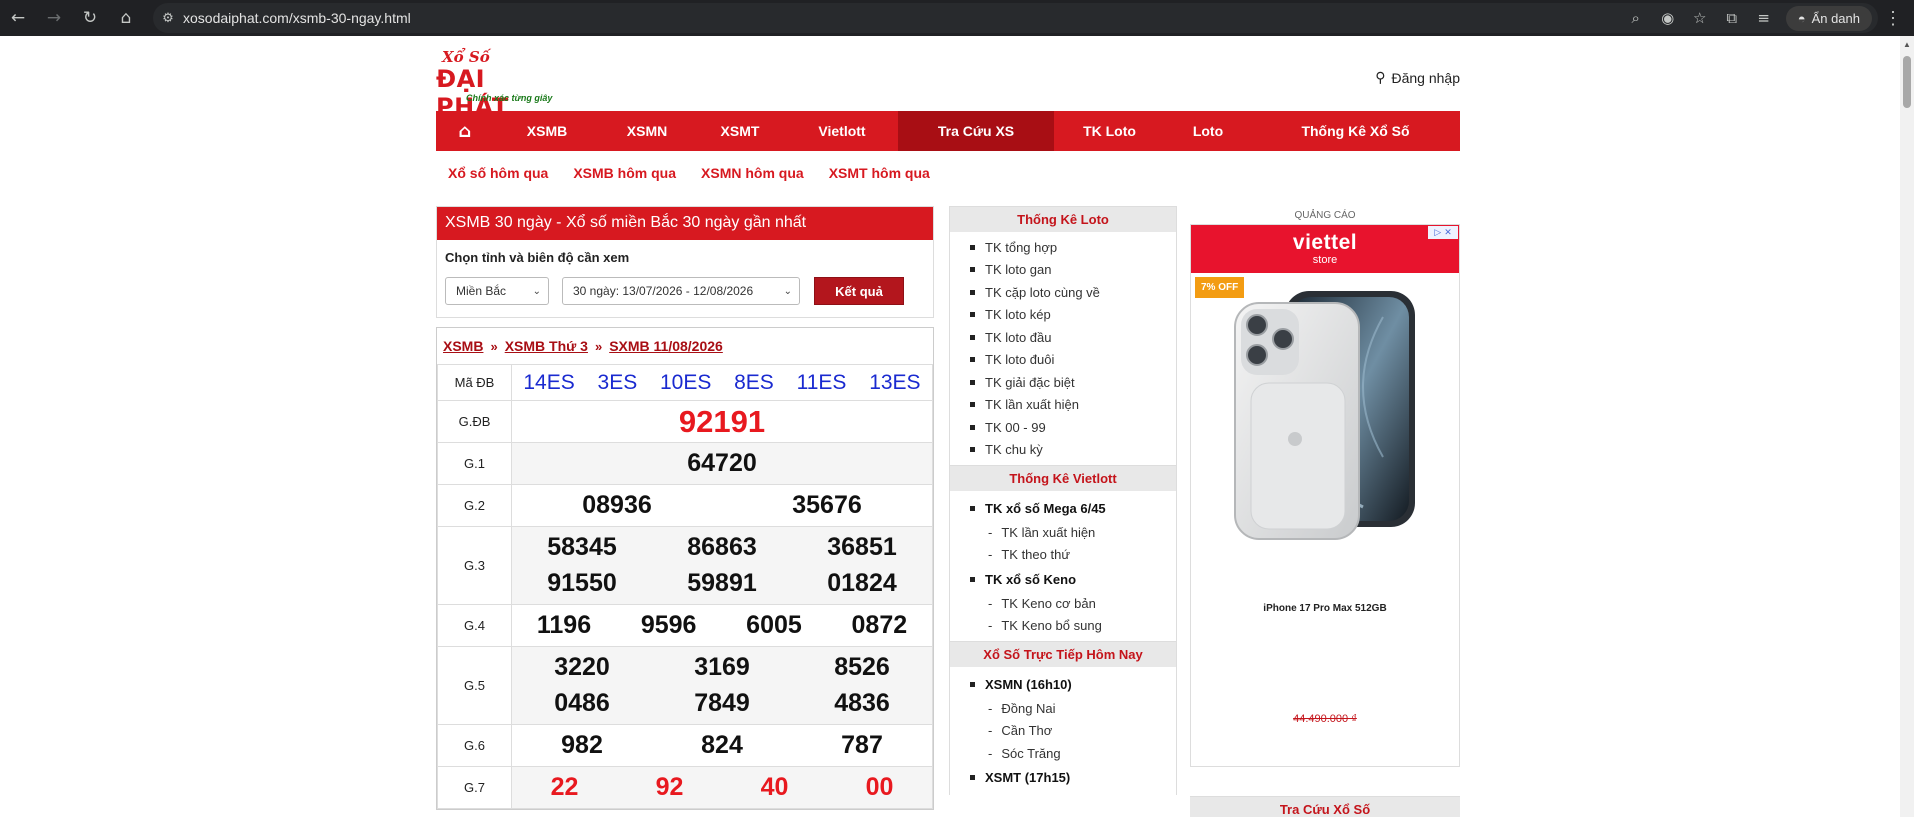 The width and height of the screenshot is (1914, 817). Describe the element at coordinates (754, 382) in the screenshot. I see `special-code: 8ES` at that location.